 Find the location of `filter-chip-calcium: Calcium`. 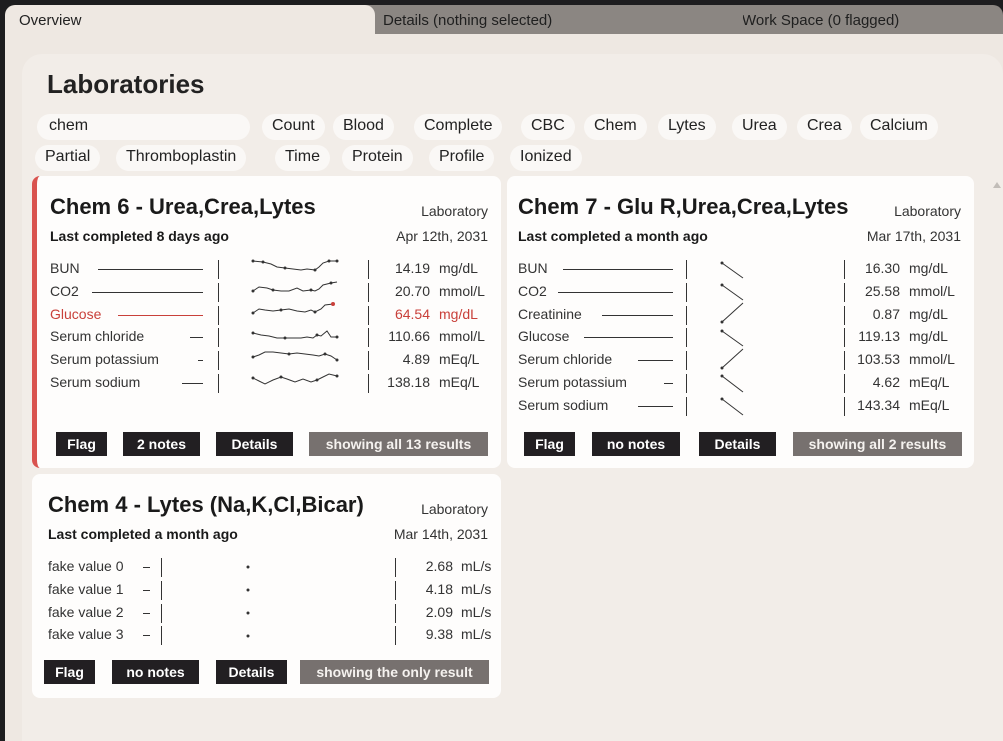

filter-chip-calcium: Calcium is located at coordinates (899, 127).